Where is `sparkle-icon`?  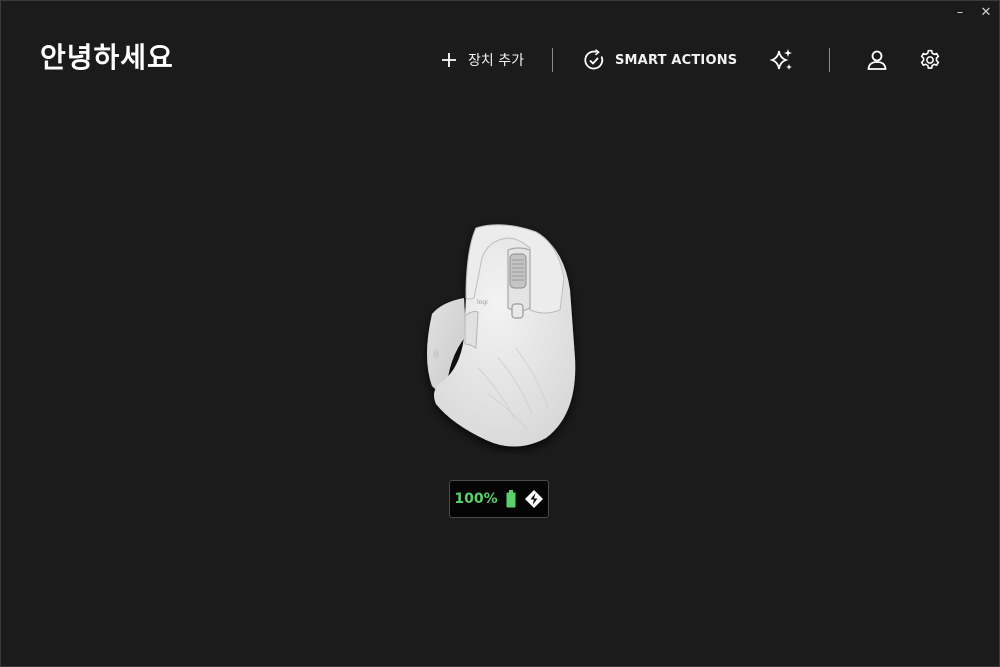
sparkle-icon is located at coordinates (782, 60).